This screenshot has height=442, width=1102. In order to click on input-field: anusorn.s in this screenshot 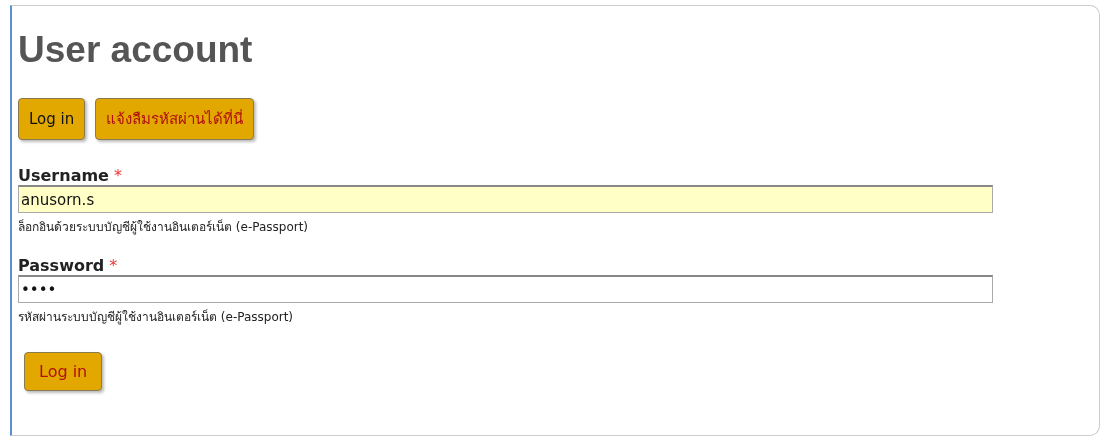, I will do `click(505, 199)`.